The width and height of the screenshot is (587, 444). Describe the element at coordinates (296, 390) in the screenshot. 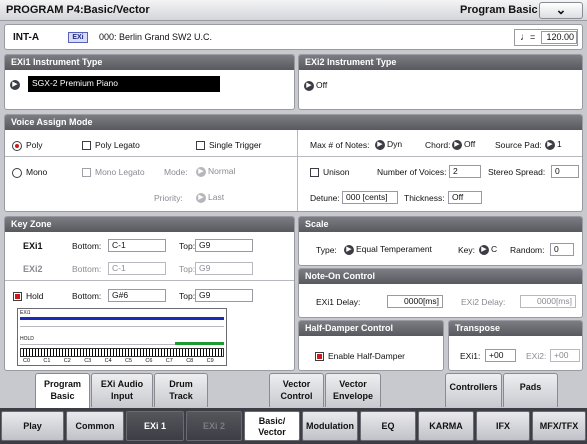

I see `tab-vector-control: Vector Control` at that location.